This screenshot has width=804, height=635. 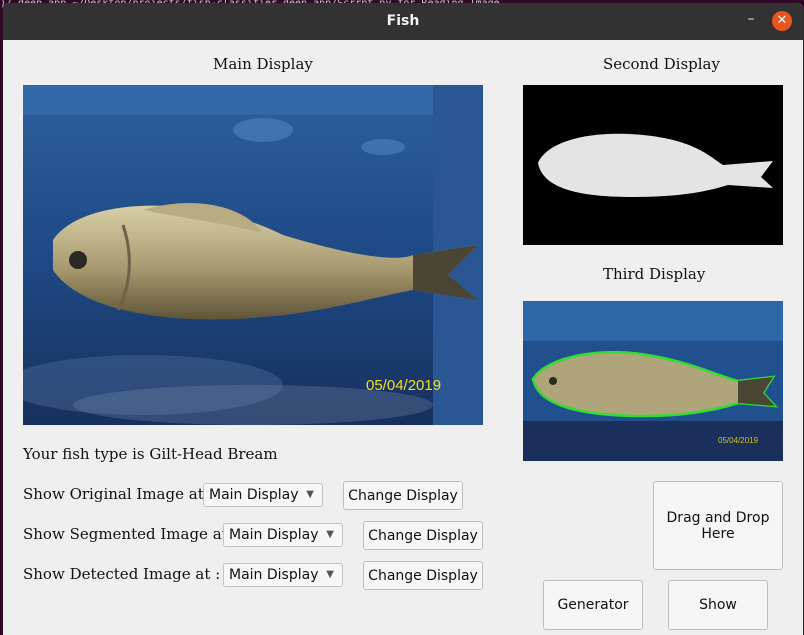 What do you see at coordinates (254, 495) in the screenshot?
I see `original-display-select-value: Main Display` at bounding box center [254, 495].